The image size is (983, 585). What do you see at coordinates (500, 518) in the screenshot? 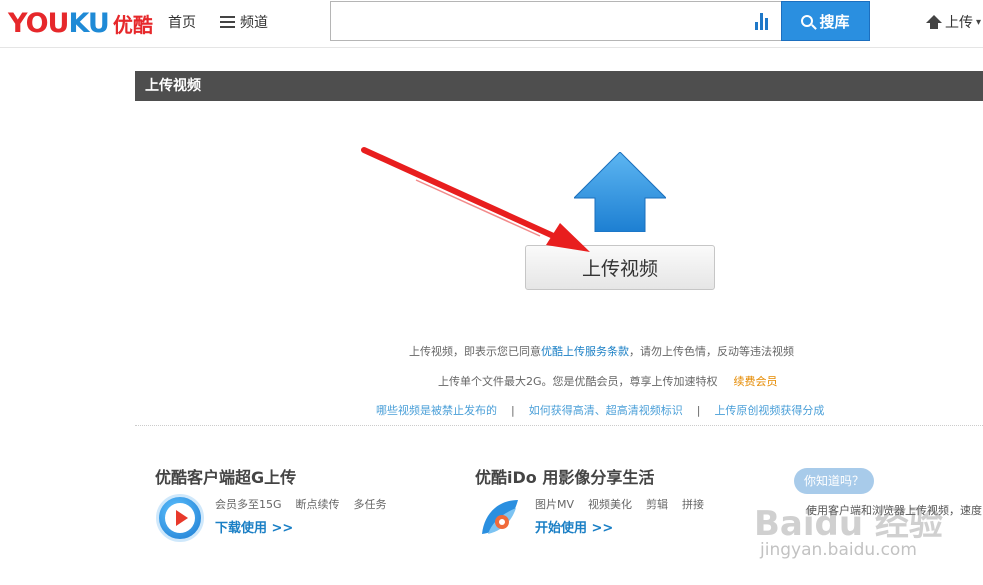
I see `ido-app-icon` at bounding box center [500, 518].